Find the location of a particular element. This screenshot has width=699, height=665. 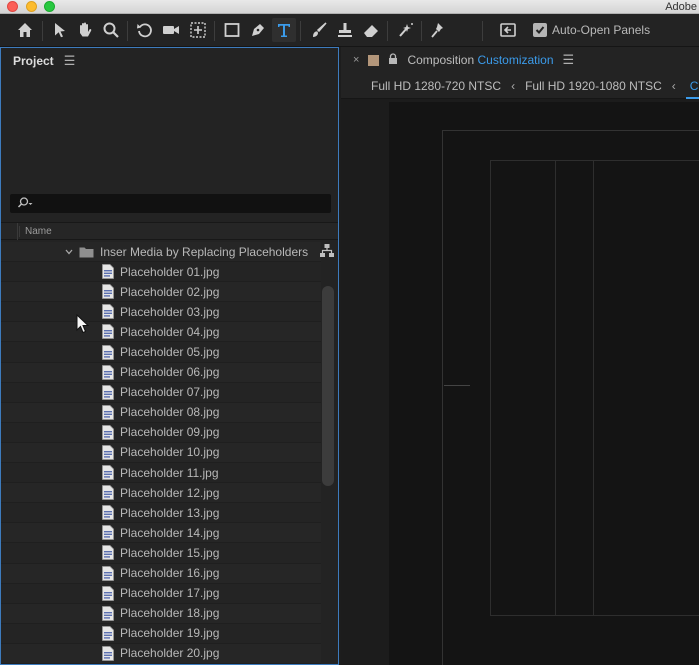

file-name: Placeholder 08.jpg is located at coordinates (170, 412).